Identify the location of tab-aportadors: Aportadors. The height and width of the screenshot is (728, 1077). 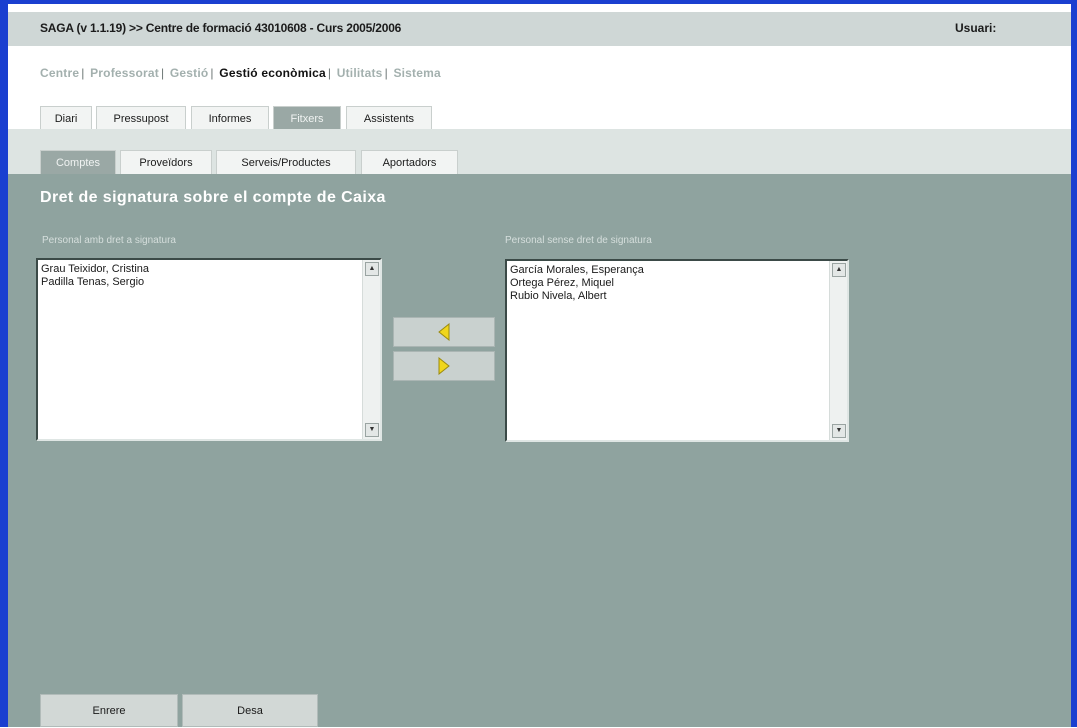
(409, 162).